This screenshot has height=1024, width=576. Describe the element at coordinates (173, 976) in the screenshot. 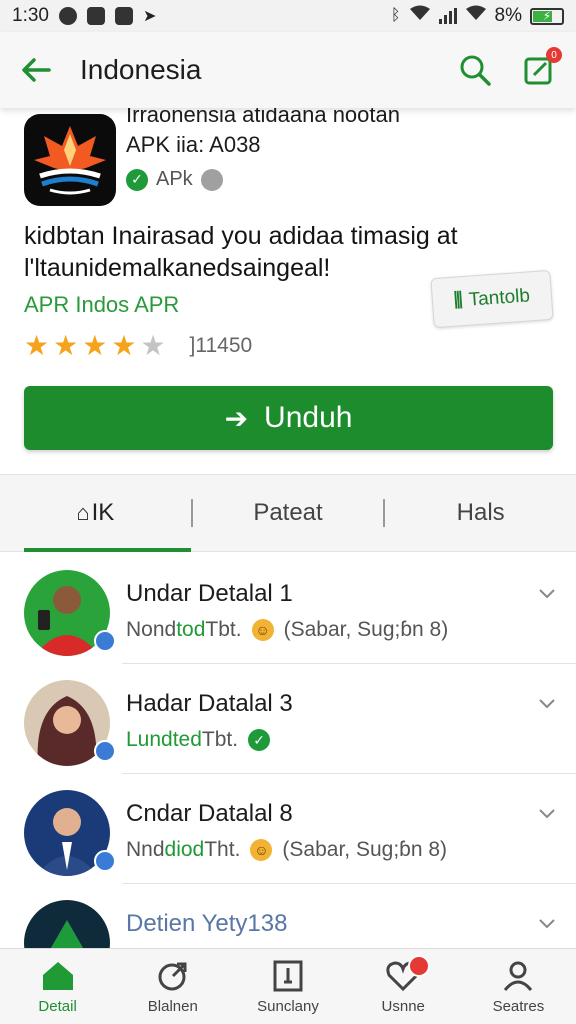

I see `share-icon` at that location.